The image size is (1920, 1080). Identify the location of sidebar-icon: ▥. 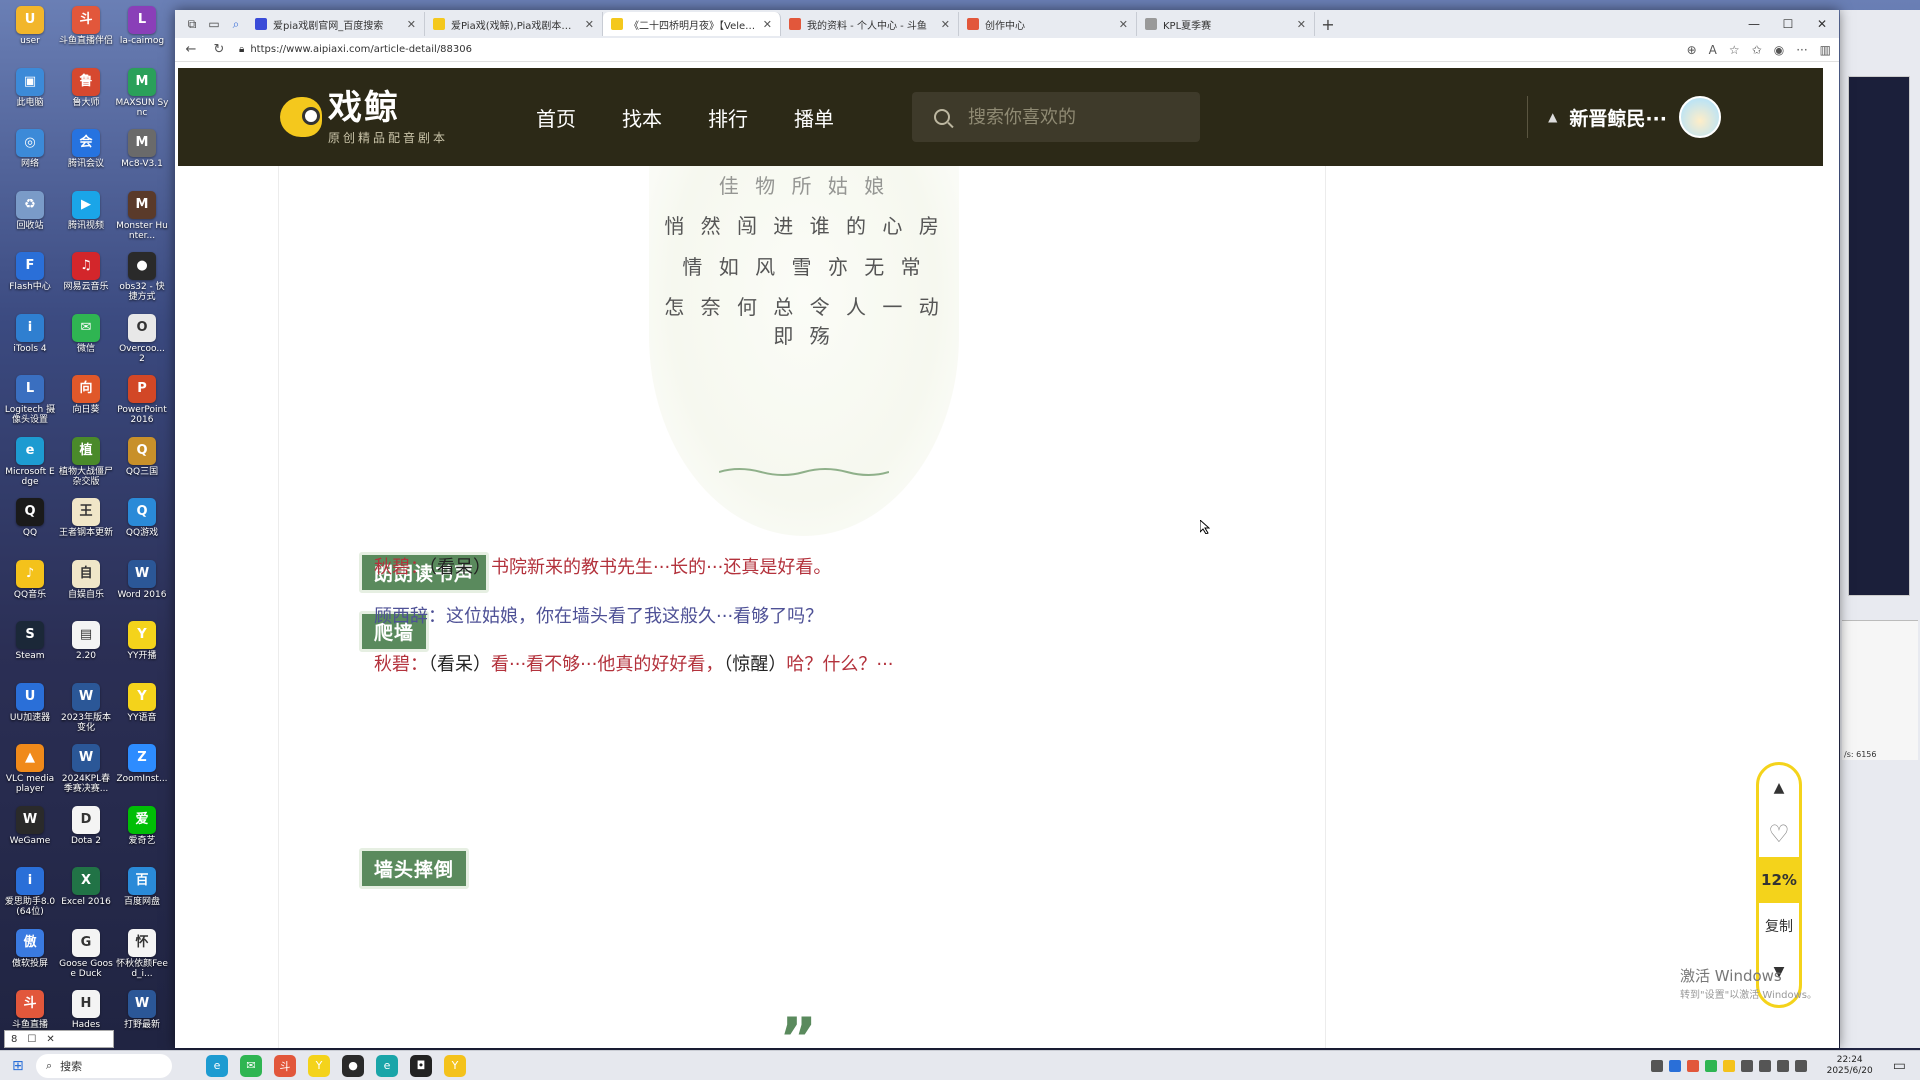
(1825, 50).